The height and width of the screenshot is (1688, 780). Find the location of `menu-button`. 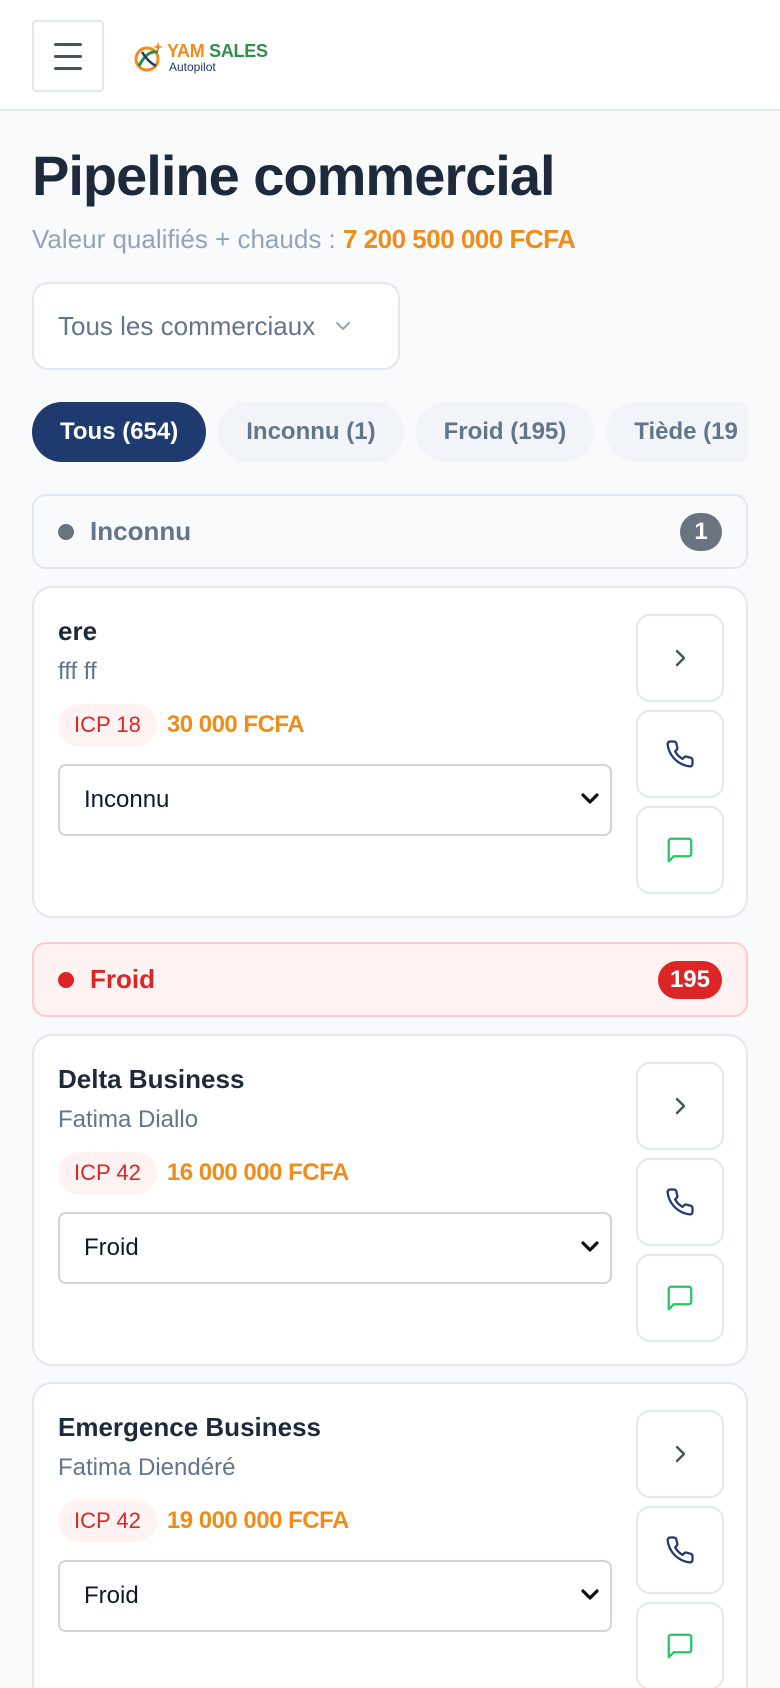

menu-button is located at coordinates (68, 56).